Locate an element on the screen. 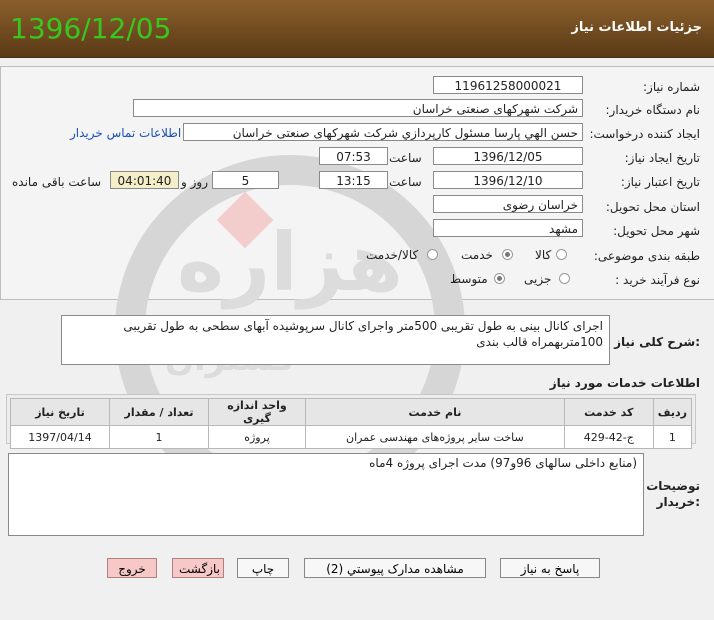 This screenshot has width=714, height=620. col-header-date: تاریخ نیاز is located at coordinates (60, 412).